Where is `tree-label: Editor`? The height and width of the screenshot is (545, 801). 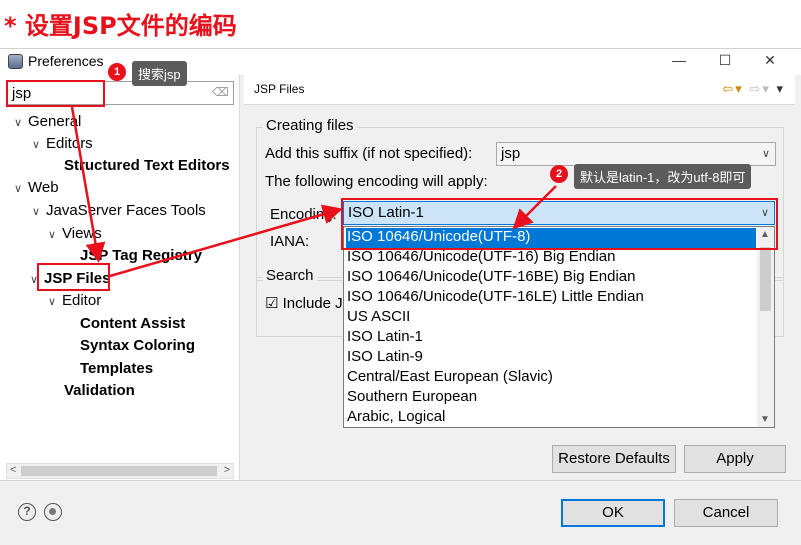 tree-label: Editor is located at coordinates (82, 300).